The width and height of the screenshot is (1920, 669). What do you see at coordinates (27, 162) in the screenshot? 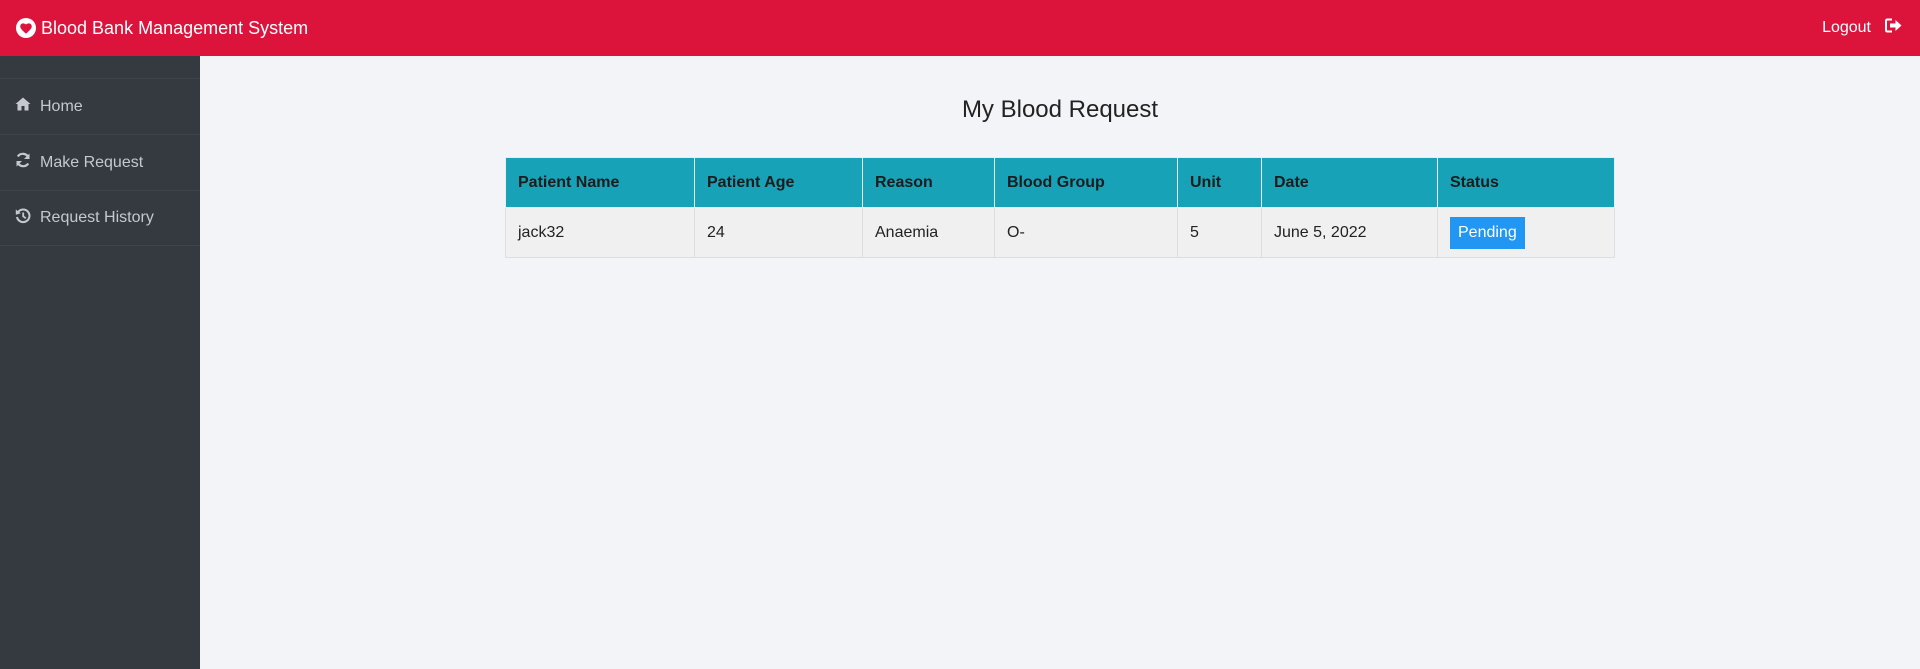
I see `refresh-icon` at bounding box center [27, 162].